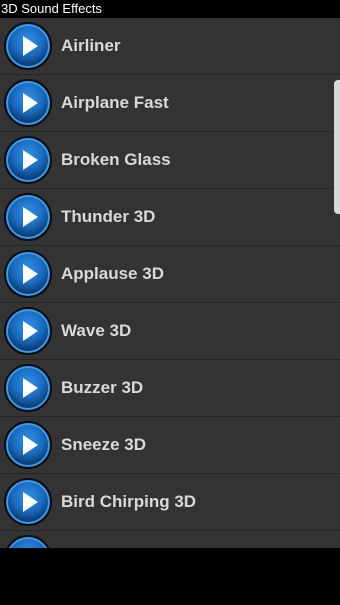 This screenshot has height=605, width=340. Describe the element at coordinates (337, 147) in the screenshot. I see `scrollbar-thumb` at that location.